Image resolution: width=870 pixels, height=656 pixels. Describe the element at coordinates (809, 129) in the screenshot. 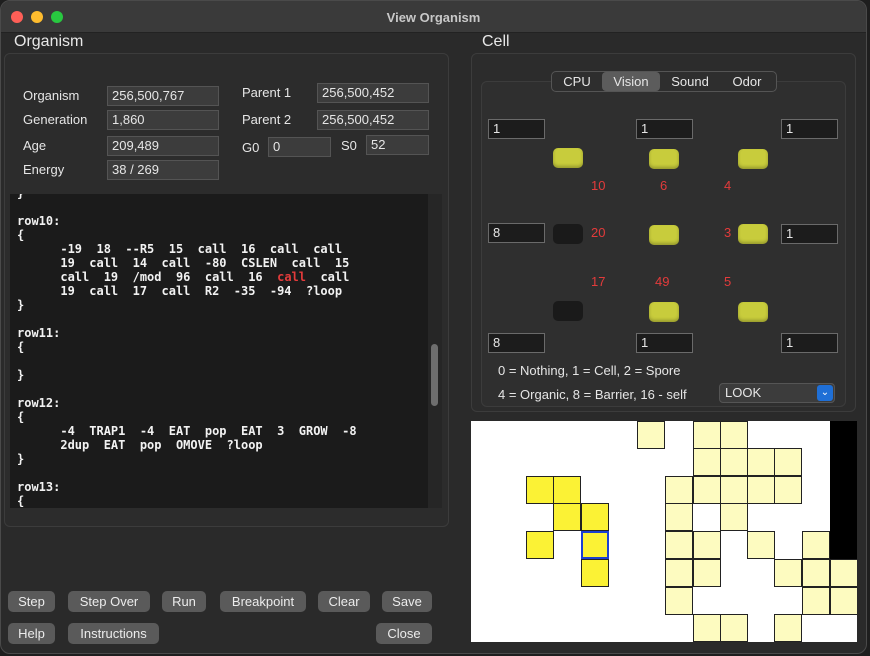

I see `vision-field-top-right: 1` at that location.